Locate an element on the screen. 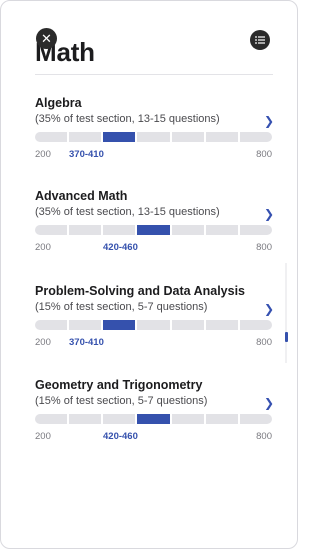  close-button: ✕ is located at coordinates (46, 38).